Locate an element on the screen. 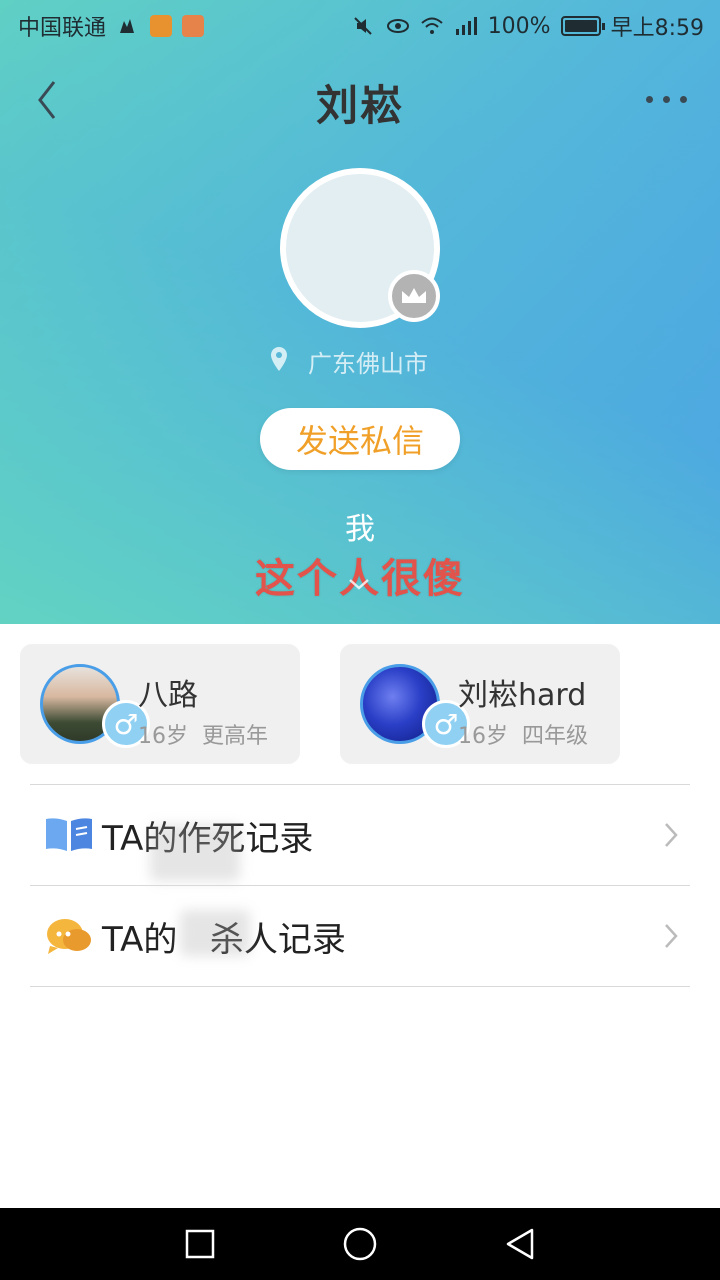  location-text: 广东佛山市 is located at coordinates (368, 364).